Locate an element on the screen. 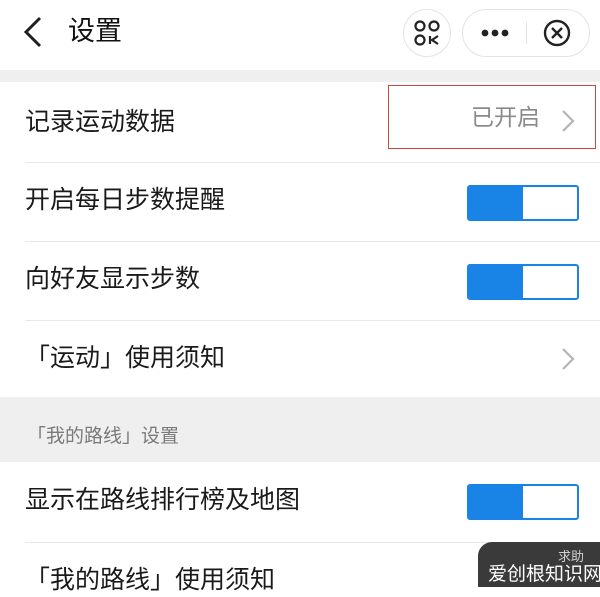  chevron-left-icon is located at coordinates (33, 32).